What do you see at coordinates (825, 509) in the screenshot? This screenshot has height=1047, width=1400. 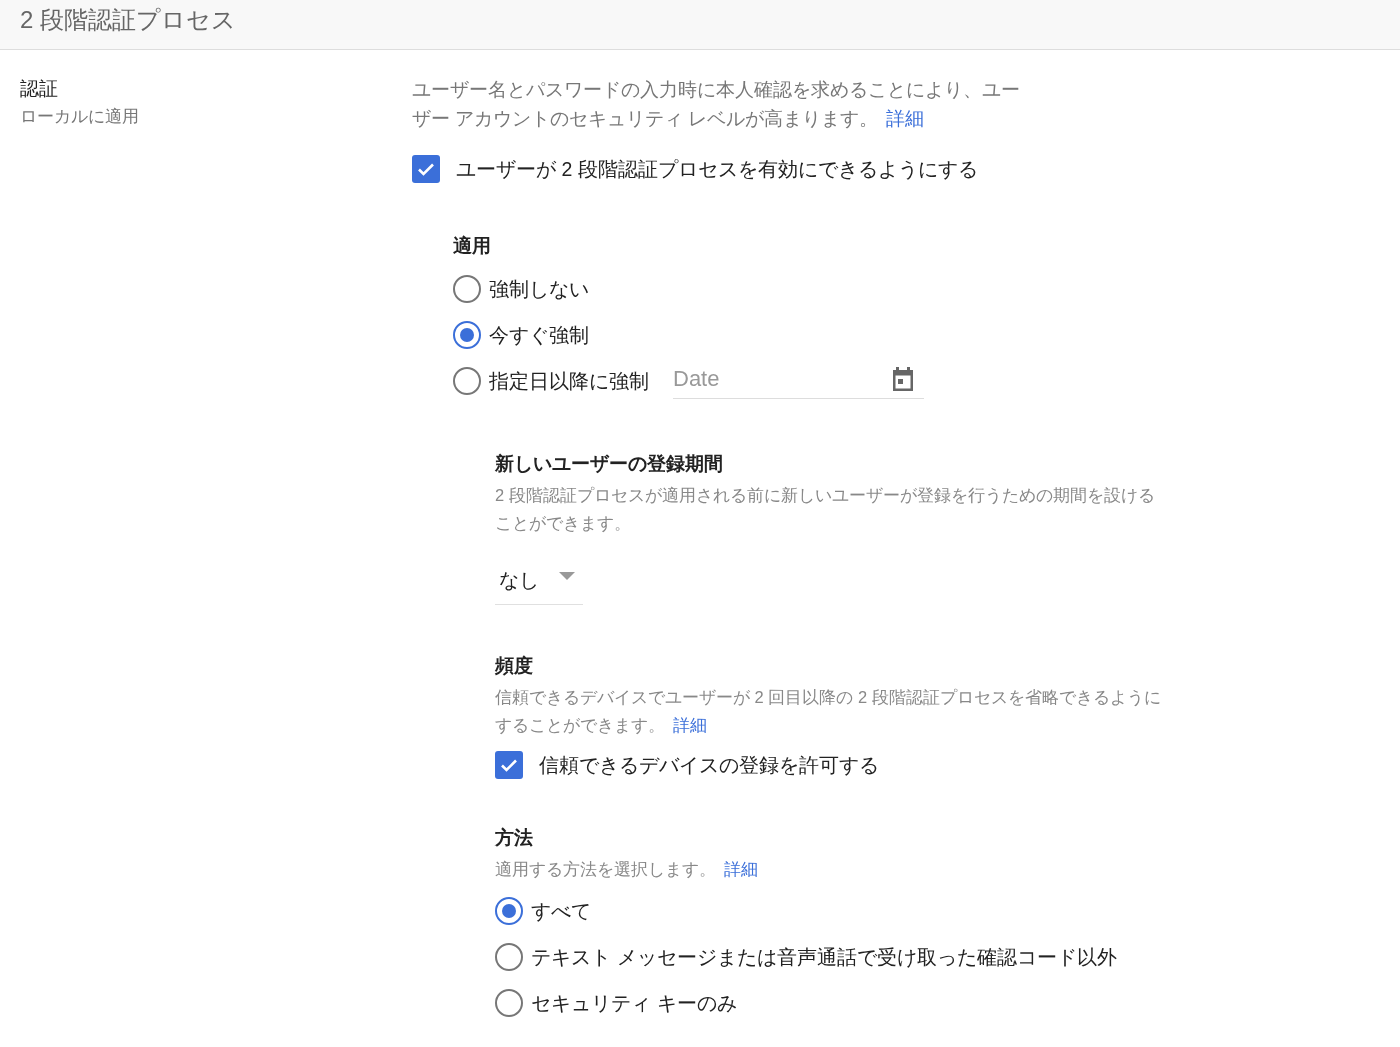 I see `section-description: 2 段階認証プロセスが適用される前に新しいユーザーが登録を行うための期間を設けることができます。` at bounding box center [825, 509].